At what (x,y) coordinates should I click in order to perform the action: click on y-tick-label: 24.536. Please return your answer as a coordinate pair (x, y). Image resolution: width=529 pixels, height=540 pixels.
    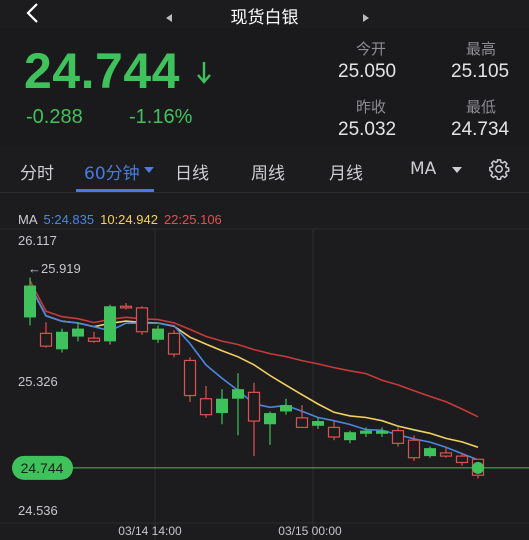
    Looking at the image, I should click on (38, 510).